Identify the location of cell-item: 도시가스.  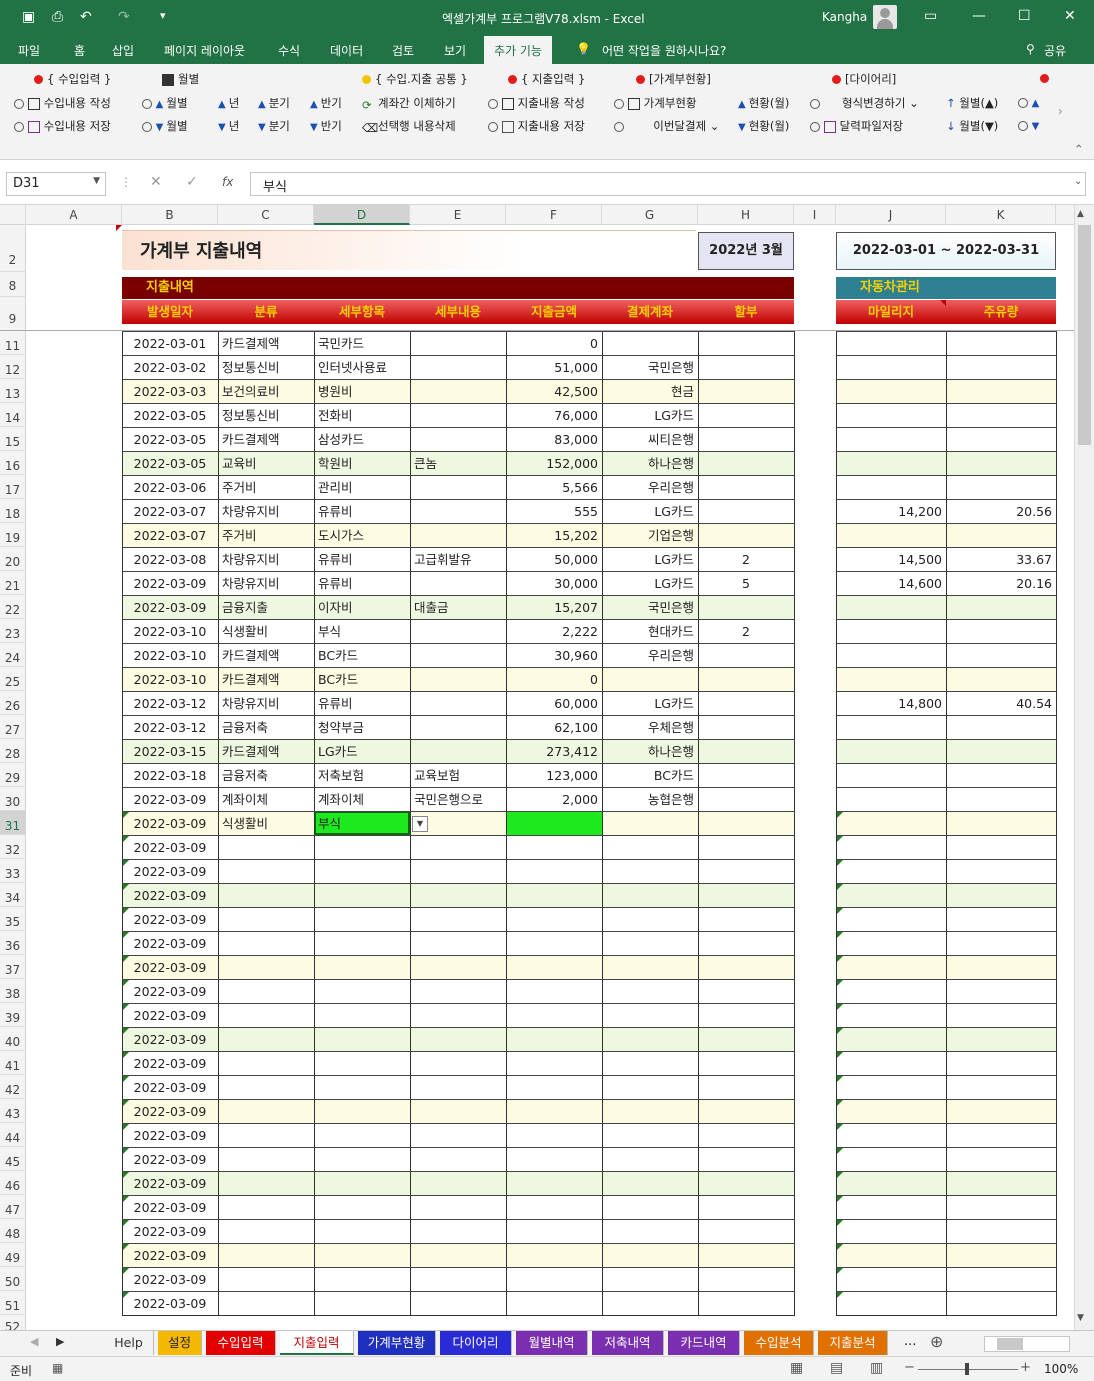
(362, 535).